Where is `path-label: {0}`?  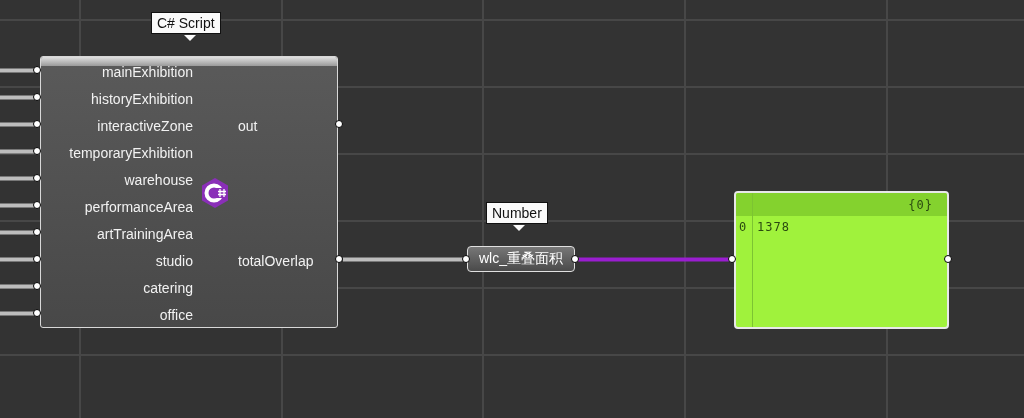 path-label: {0} is located at coordinates (920, 204).